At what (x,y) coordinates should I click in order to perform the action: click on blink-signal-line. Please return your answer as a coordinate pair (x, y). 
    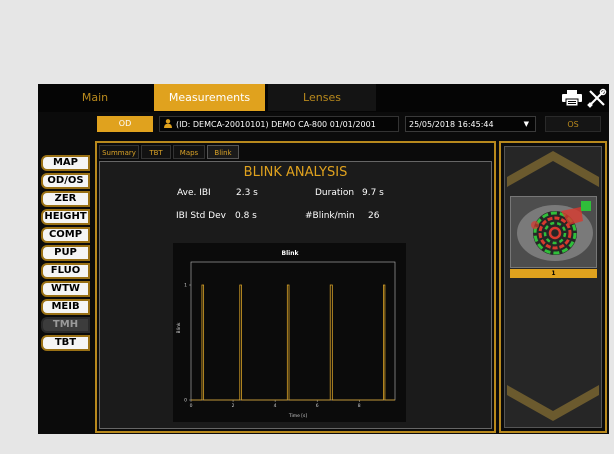
    Looking at the image, I should click on (293, 342).